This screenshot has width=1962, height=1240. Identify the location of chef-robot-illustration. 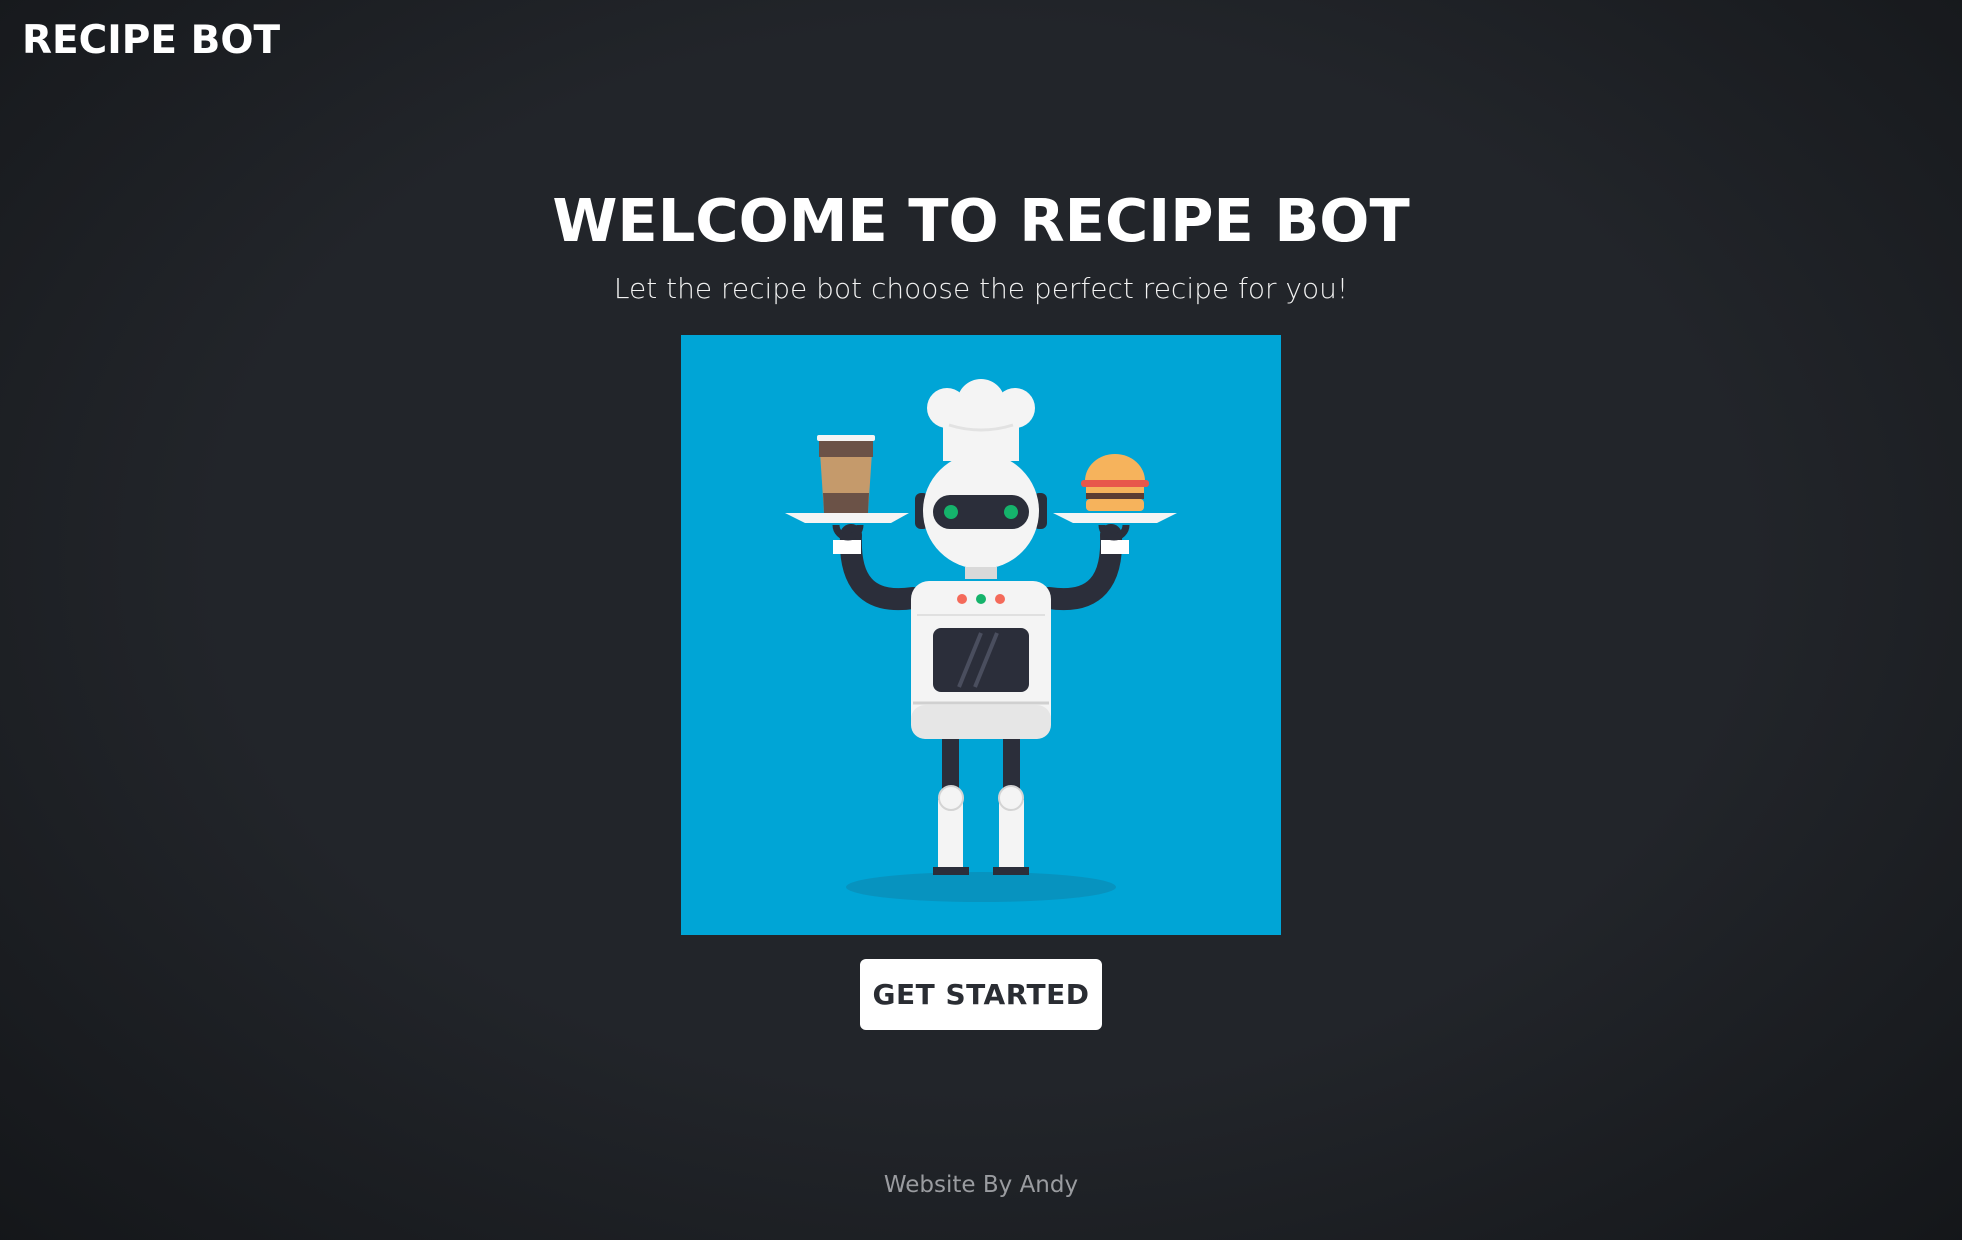
(981, 640).